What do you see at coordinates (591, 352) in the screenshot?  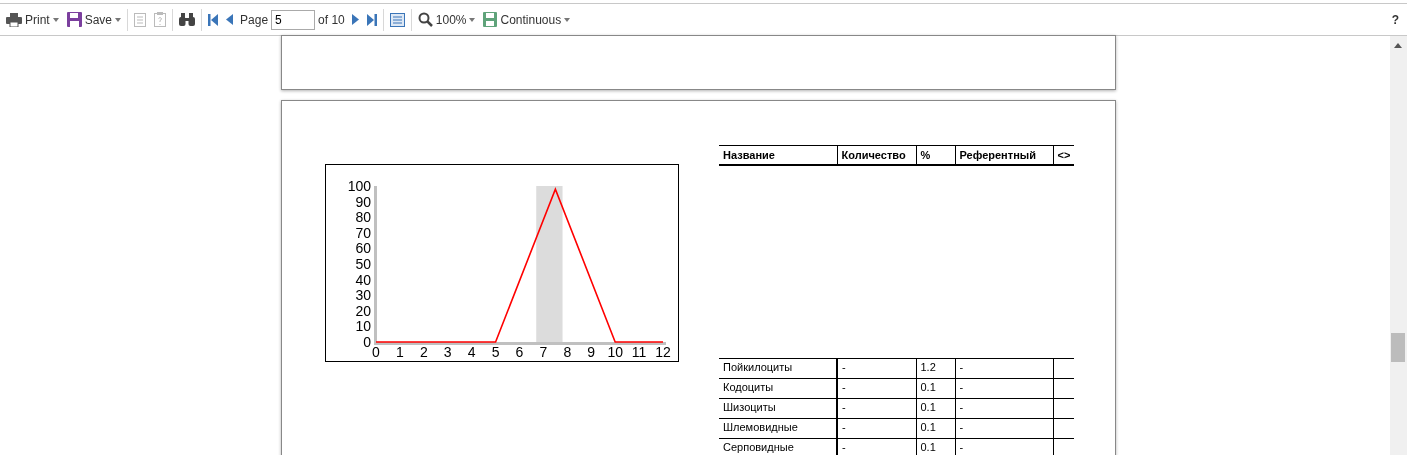 I see `x-tick-label: 9` at bounding box center [591, 352].